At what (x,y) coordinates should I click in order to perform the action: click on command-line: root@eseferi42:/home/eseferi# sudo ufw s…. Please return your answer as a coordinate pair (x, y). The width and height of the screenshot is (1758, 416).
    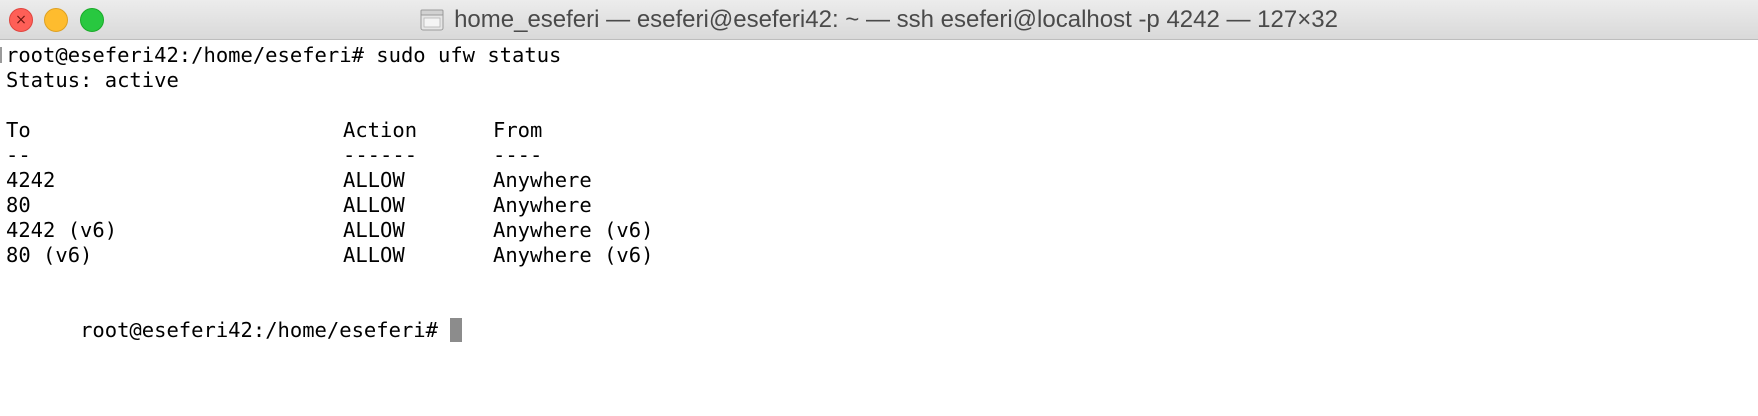
    Looking at the image, I should click on (284, 55).